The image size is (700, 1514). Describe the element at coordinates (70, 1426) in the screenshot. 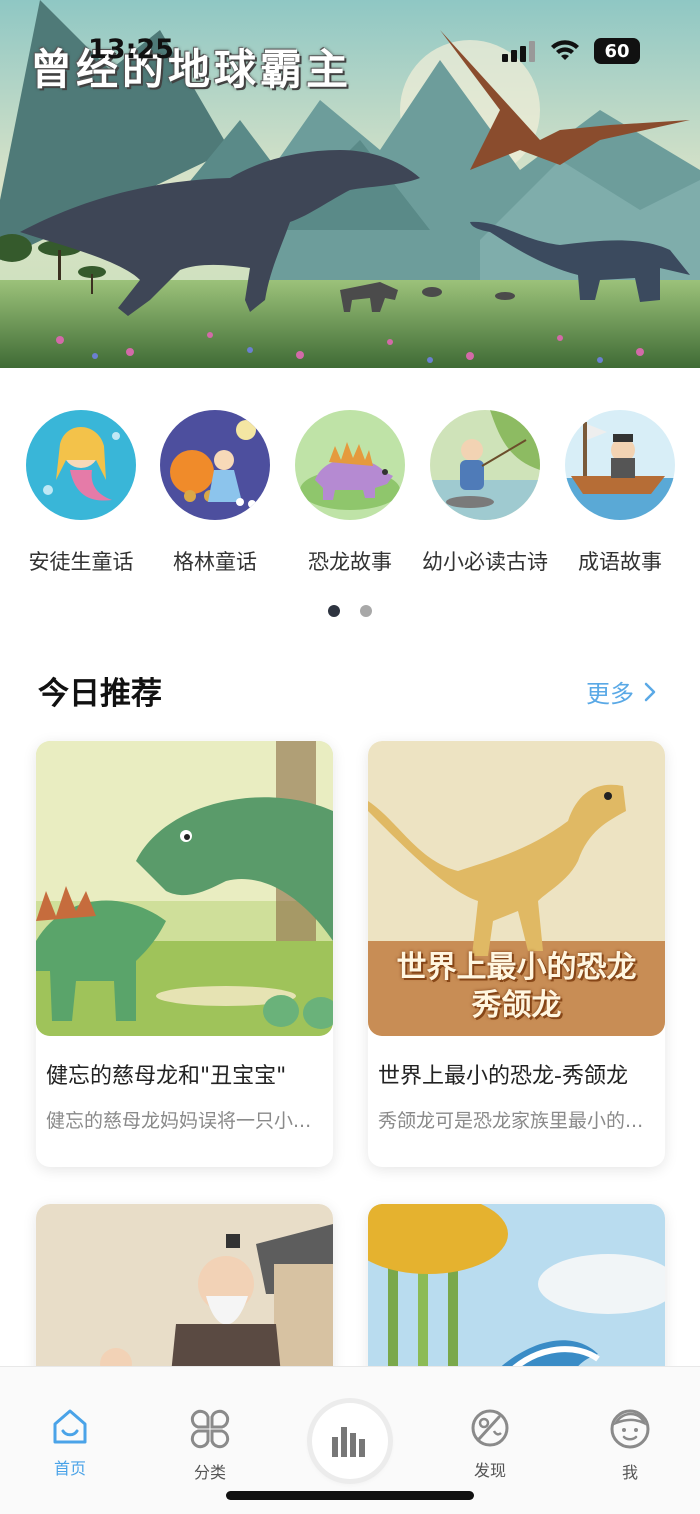

I see `home-icon` at that location.